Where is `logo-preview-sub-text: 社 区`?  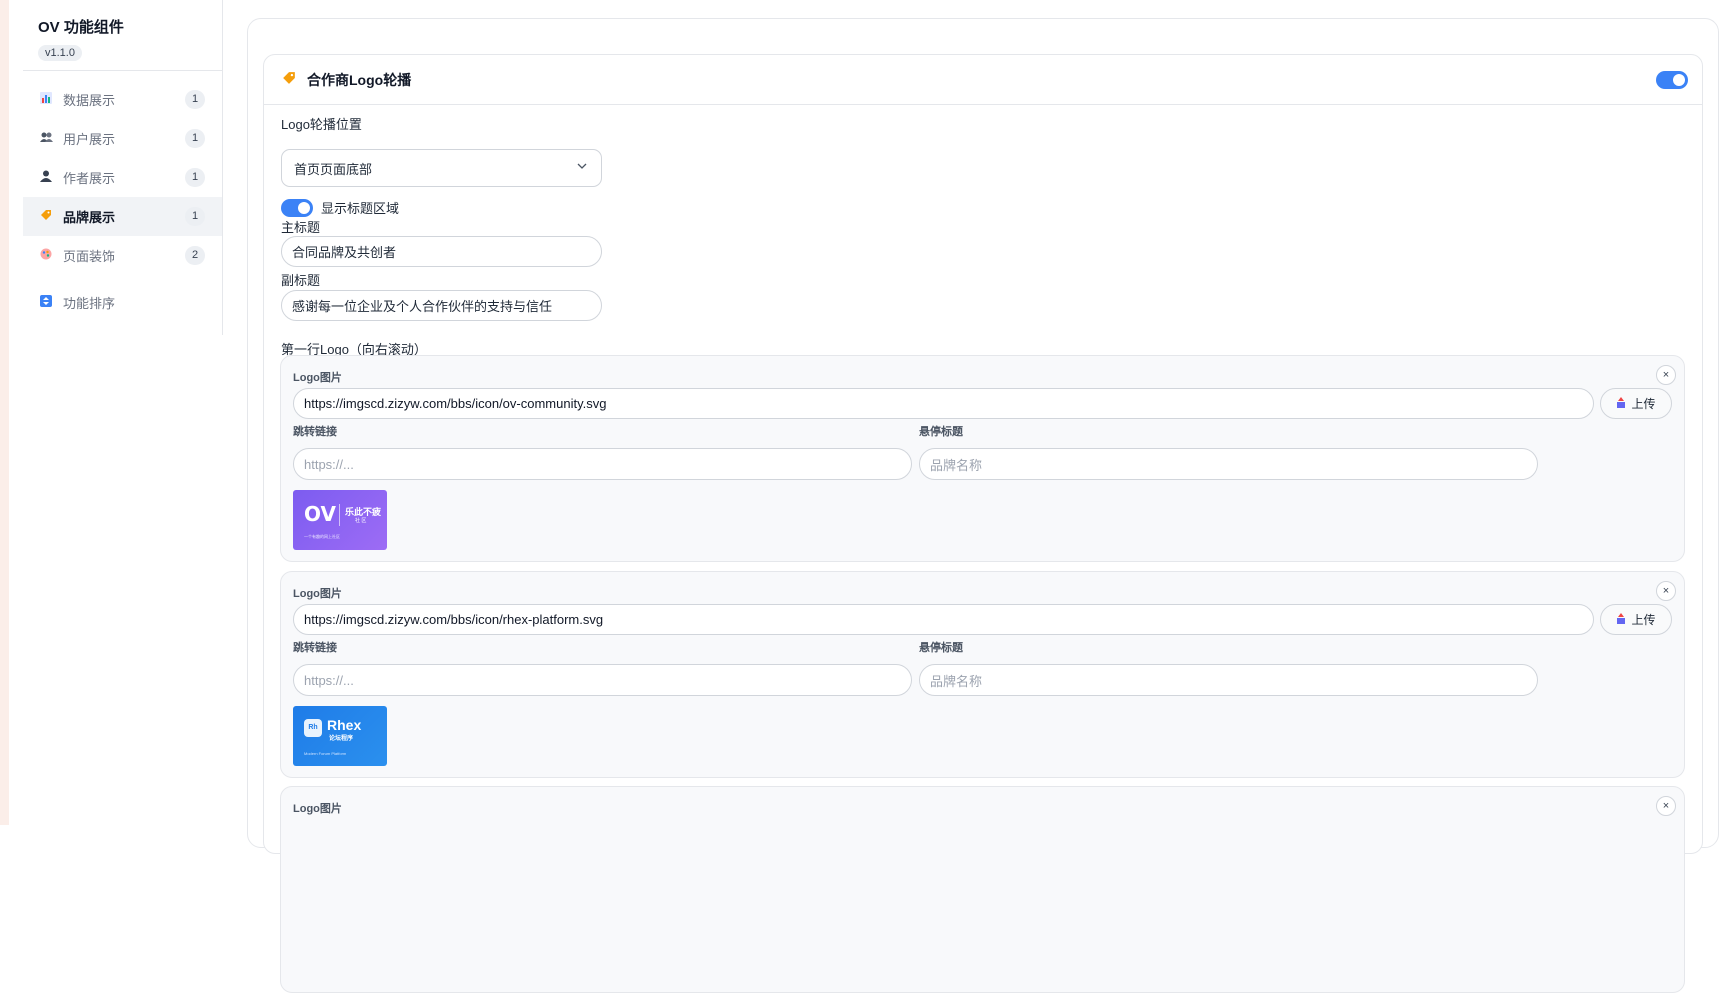 logo-preview-sub-text: 社 区 is located at coordinates (361, 521).